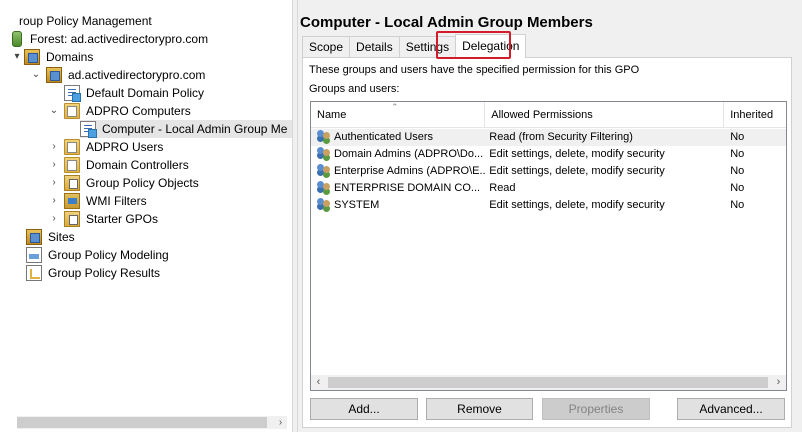  Describe the element at coordinates (318, 382) in the screenshot. I see `scroll-left-icon: ‹` at that location.